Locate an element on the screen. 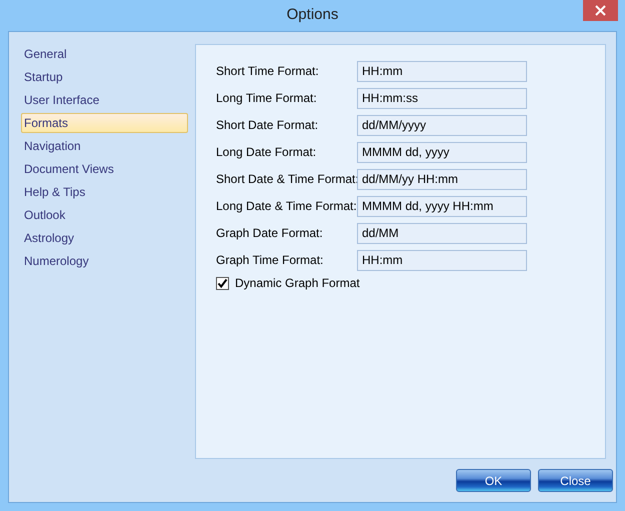 The image size is (625, 511). sidebar-item: Outlook is located at coordinates (104, 215).